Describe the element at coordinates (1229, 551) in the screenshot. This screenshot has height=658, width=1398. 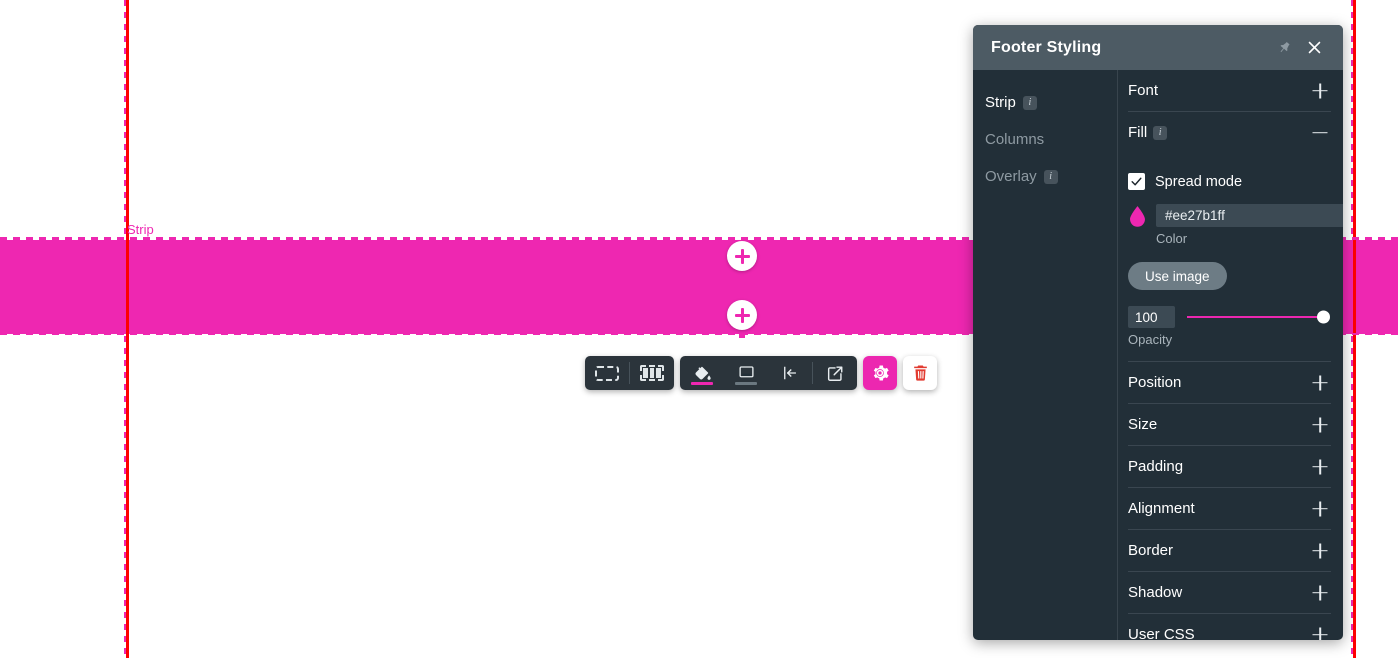
I see `section-header-border: Border` at that location.